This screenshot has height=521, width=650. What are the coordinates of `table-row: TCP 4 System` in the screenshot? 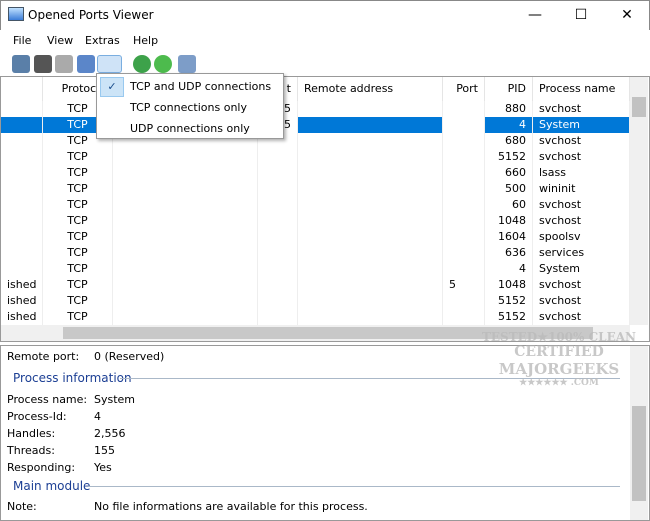 It's located at (315, 269).